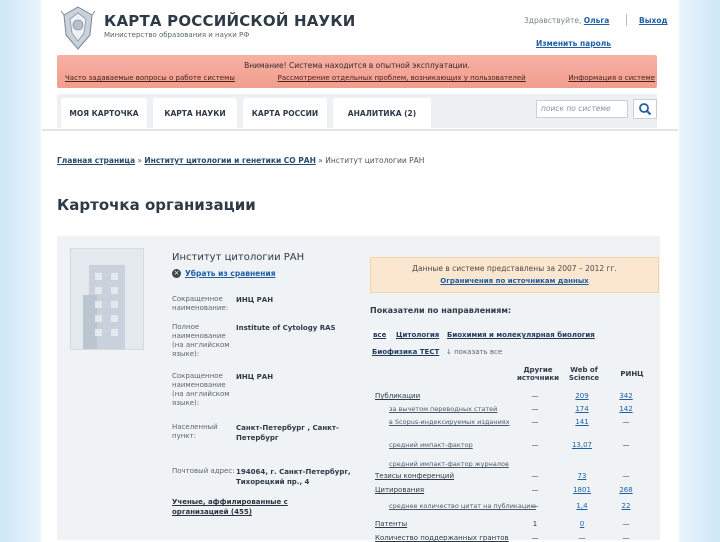  Describe the element at coordinates (582, 409) in the screenshot. I see `value-wos: 174` at that location.